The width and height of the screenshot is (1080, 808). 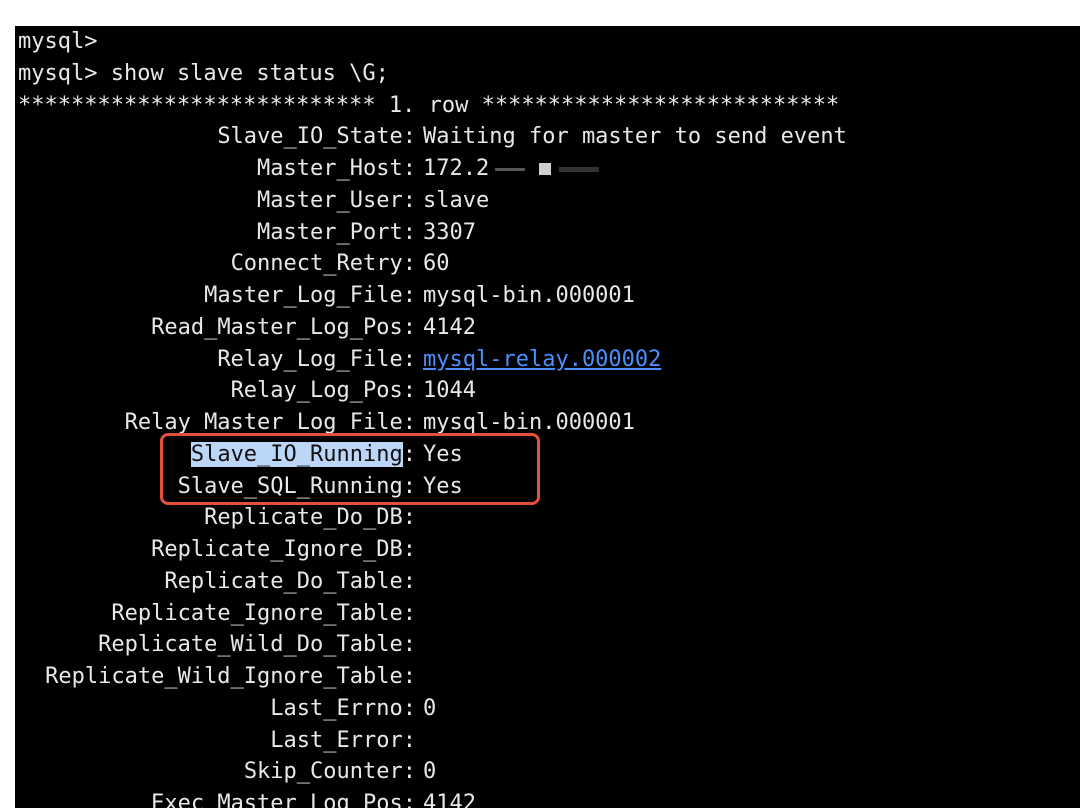 I want to click on field-skip-counter: Skip_Counter: 0, so click(x=545, y=772).